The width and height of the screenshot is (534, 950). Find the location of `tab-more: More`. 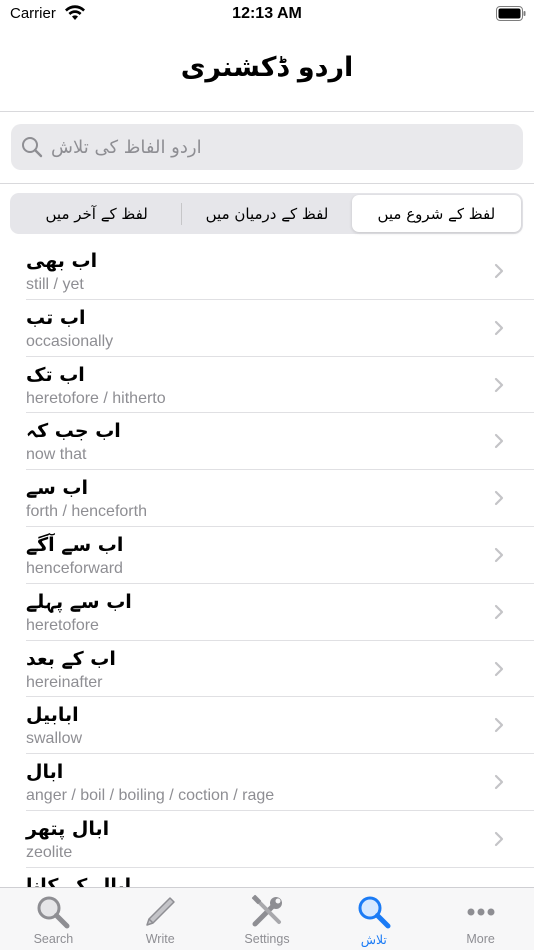

tab-more: More is located at coordinates (480, 919).